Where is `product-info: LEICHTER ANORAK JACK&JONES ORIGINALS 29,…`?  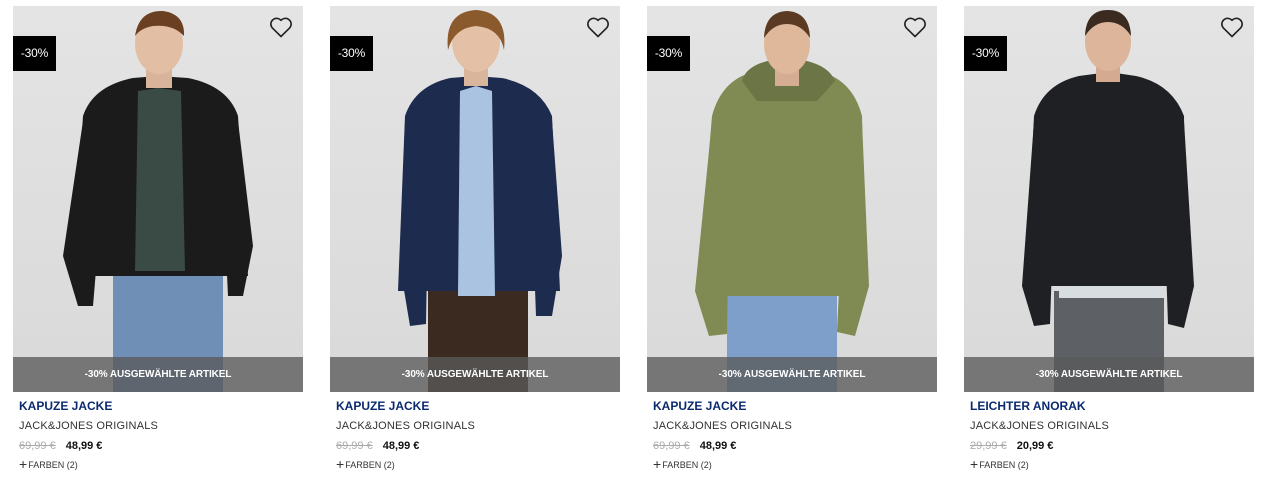 product-info: LEICHTER ANORAK JACK&JONES ORIGINALS 29,… is located at coordinates (1110, 435).